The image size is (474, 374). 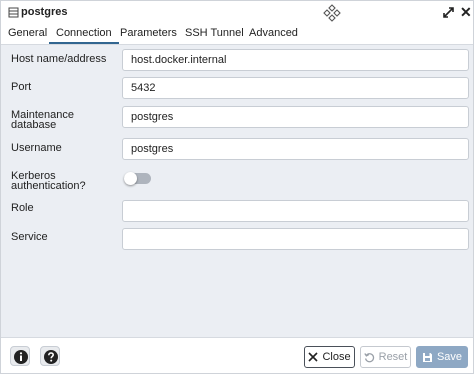 What do you see at coordinates (295, 117) in the screenshot?
I see `maintenance-db-input: postgres` at bounding box center [295, 117].